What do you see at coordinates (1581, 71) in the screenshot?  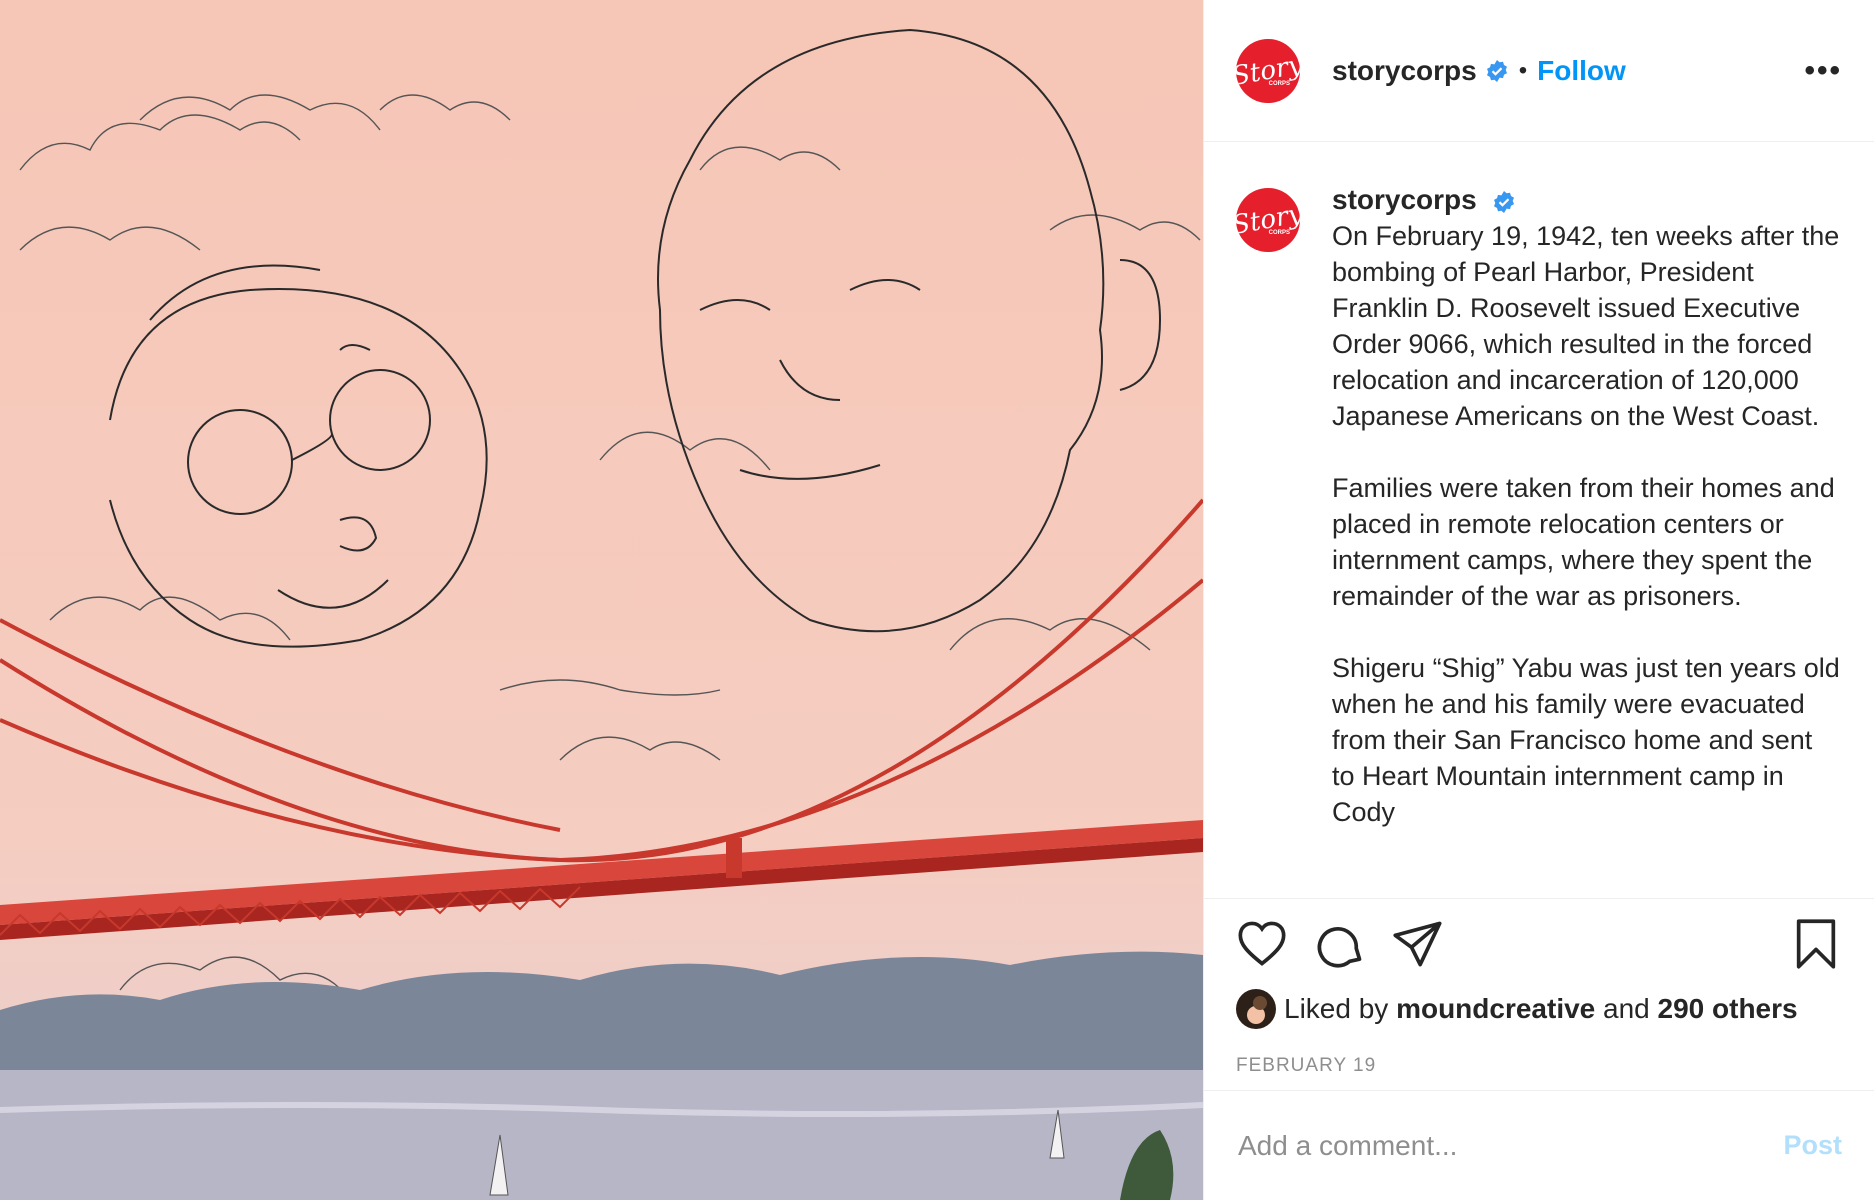 I see `follow-button: Follow` at bounding box center [1581, 71].